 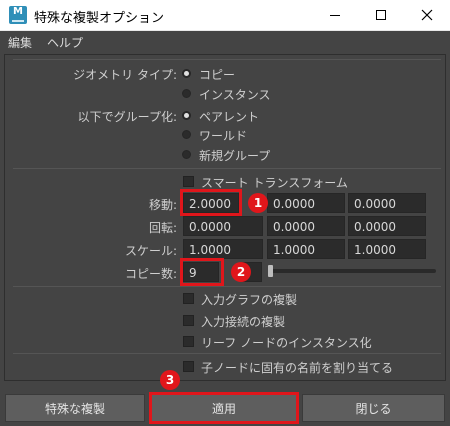 I want to click on highlight-translate-x, so click(x=211, y=202).